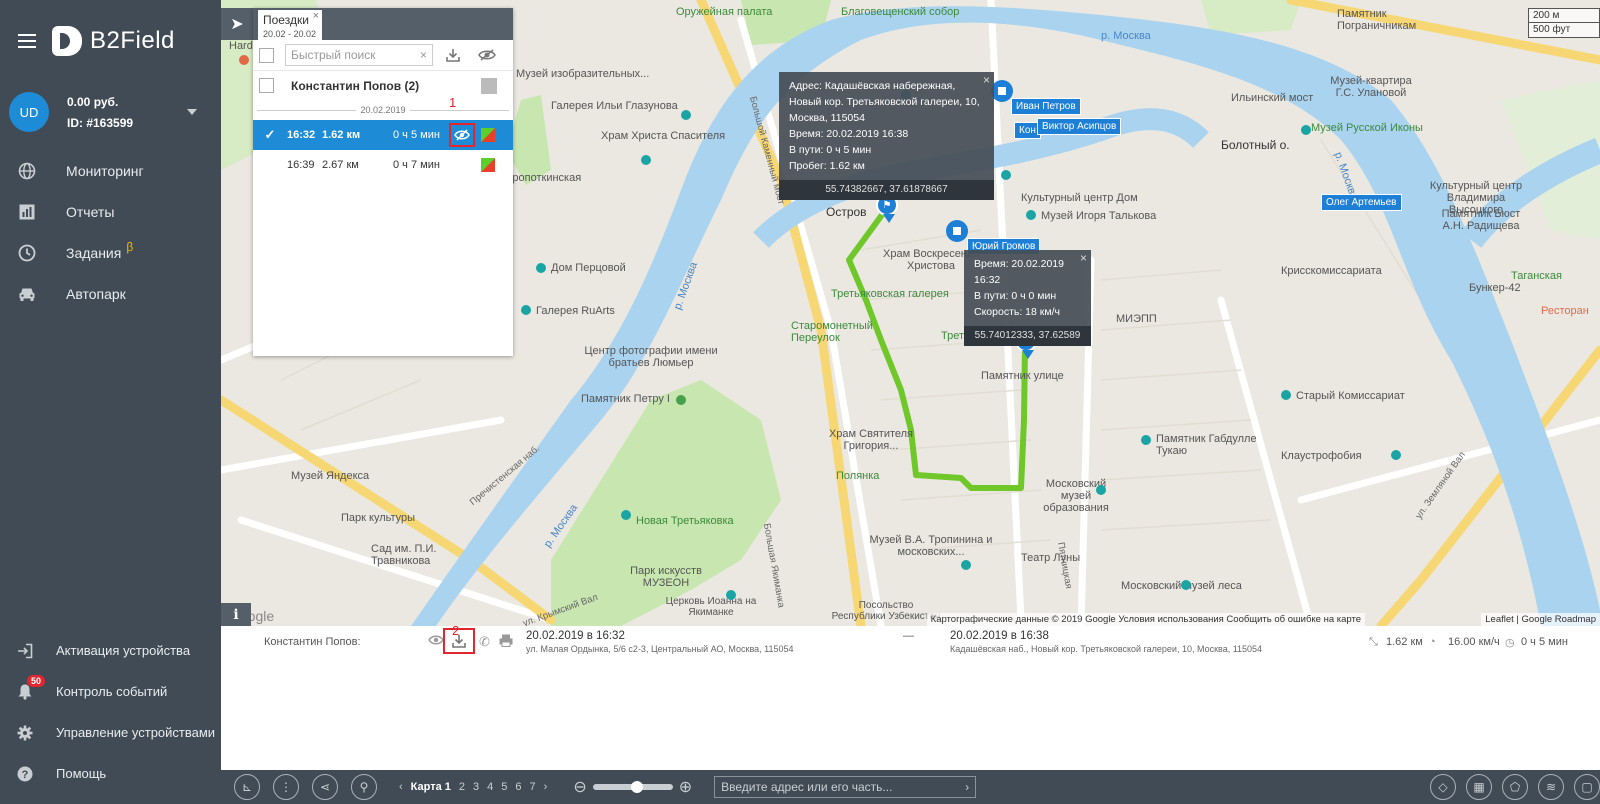  I want to click on map-tab-4: 4, so click(490, 787).